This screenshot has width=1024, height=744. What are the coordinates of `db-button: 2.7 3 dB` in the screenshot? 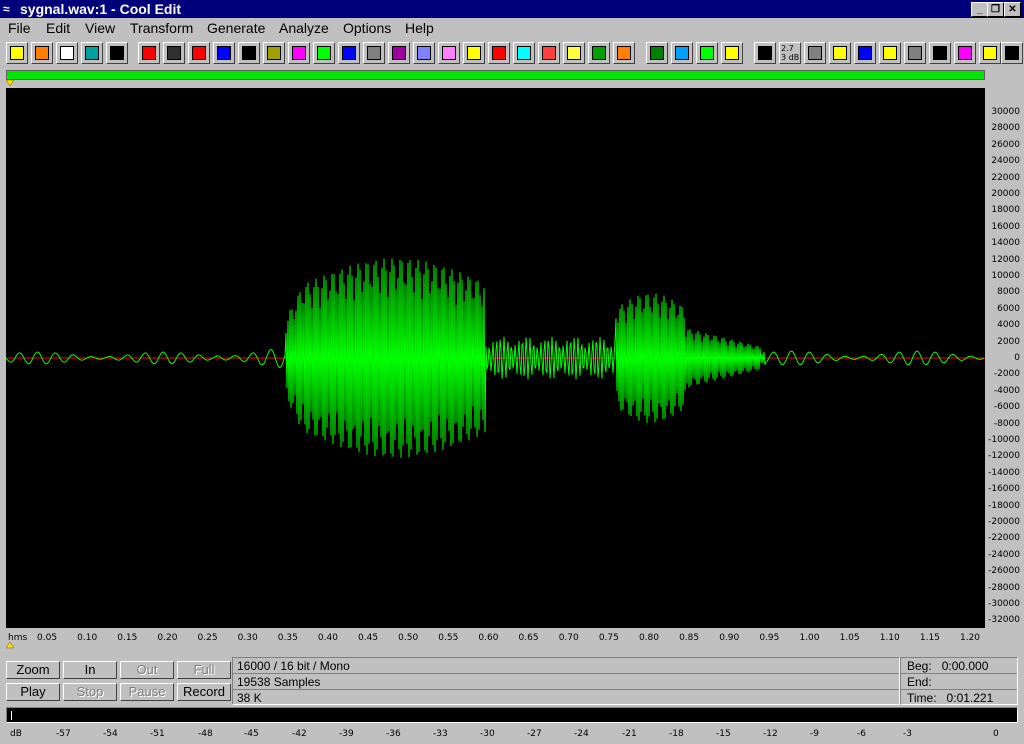 It's located at (790, 53).